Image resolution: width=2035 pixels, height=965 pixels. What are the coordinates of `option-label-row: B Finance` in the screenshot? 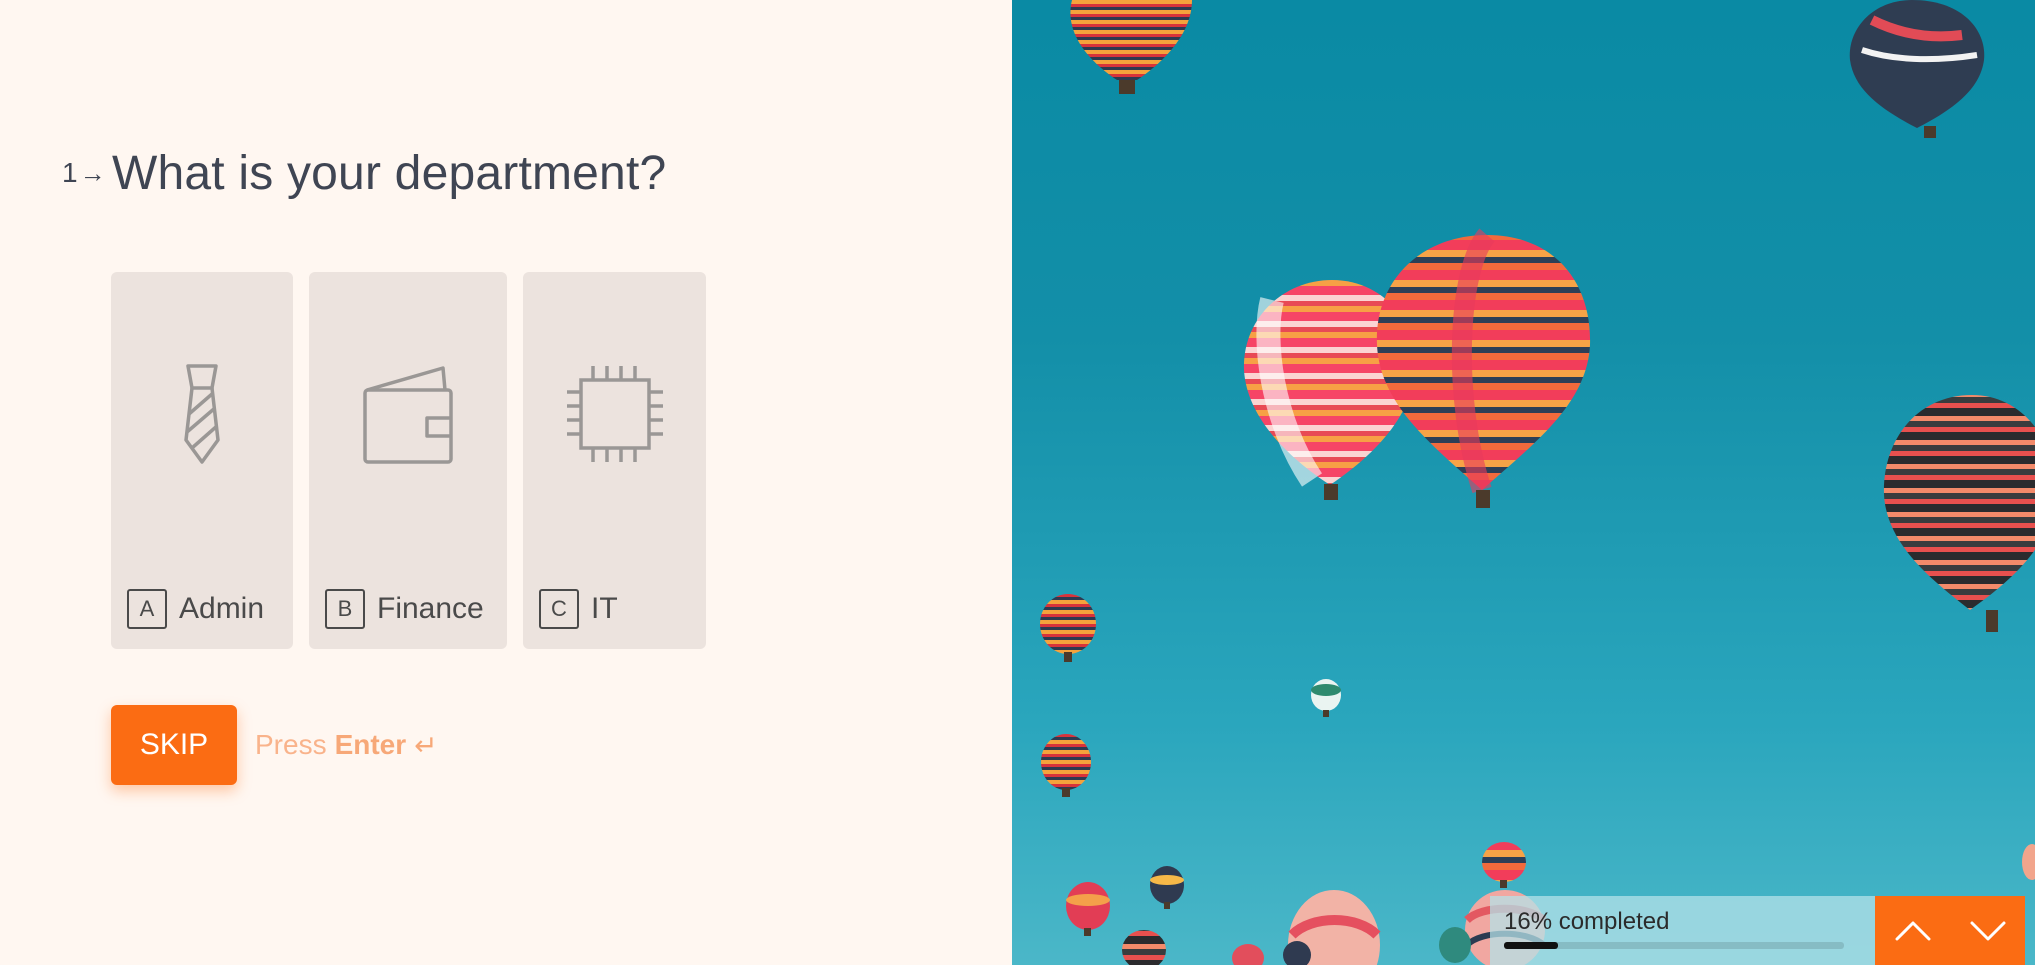 It's located at (404, 609).